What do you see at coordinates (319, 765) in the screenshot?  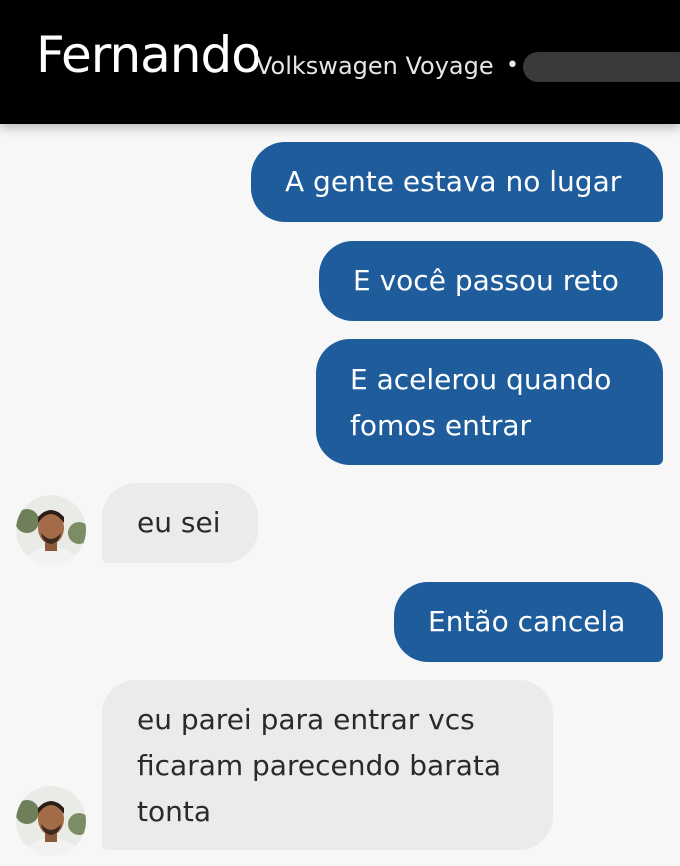 I see `message-text: ficaram parecendo barata` at bounding box center [319, 765].